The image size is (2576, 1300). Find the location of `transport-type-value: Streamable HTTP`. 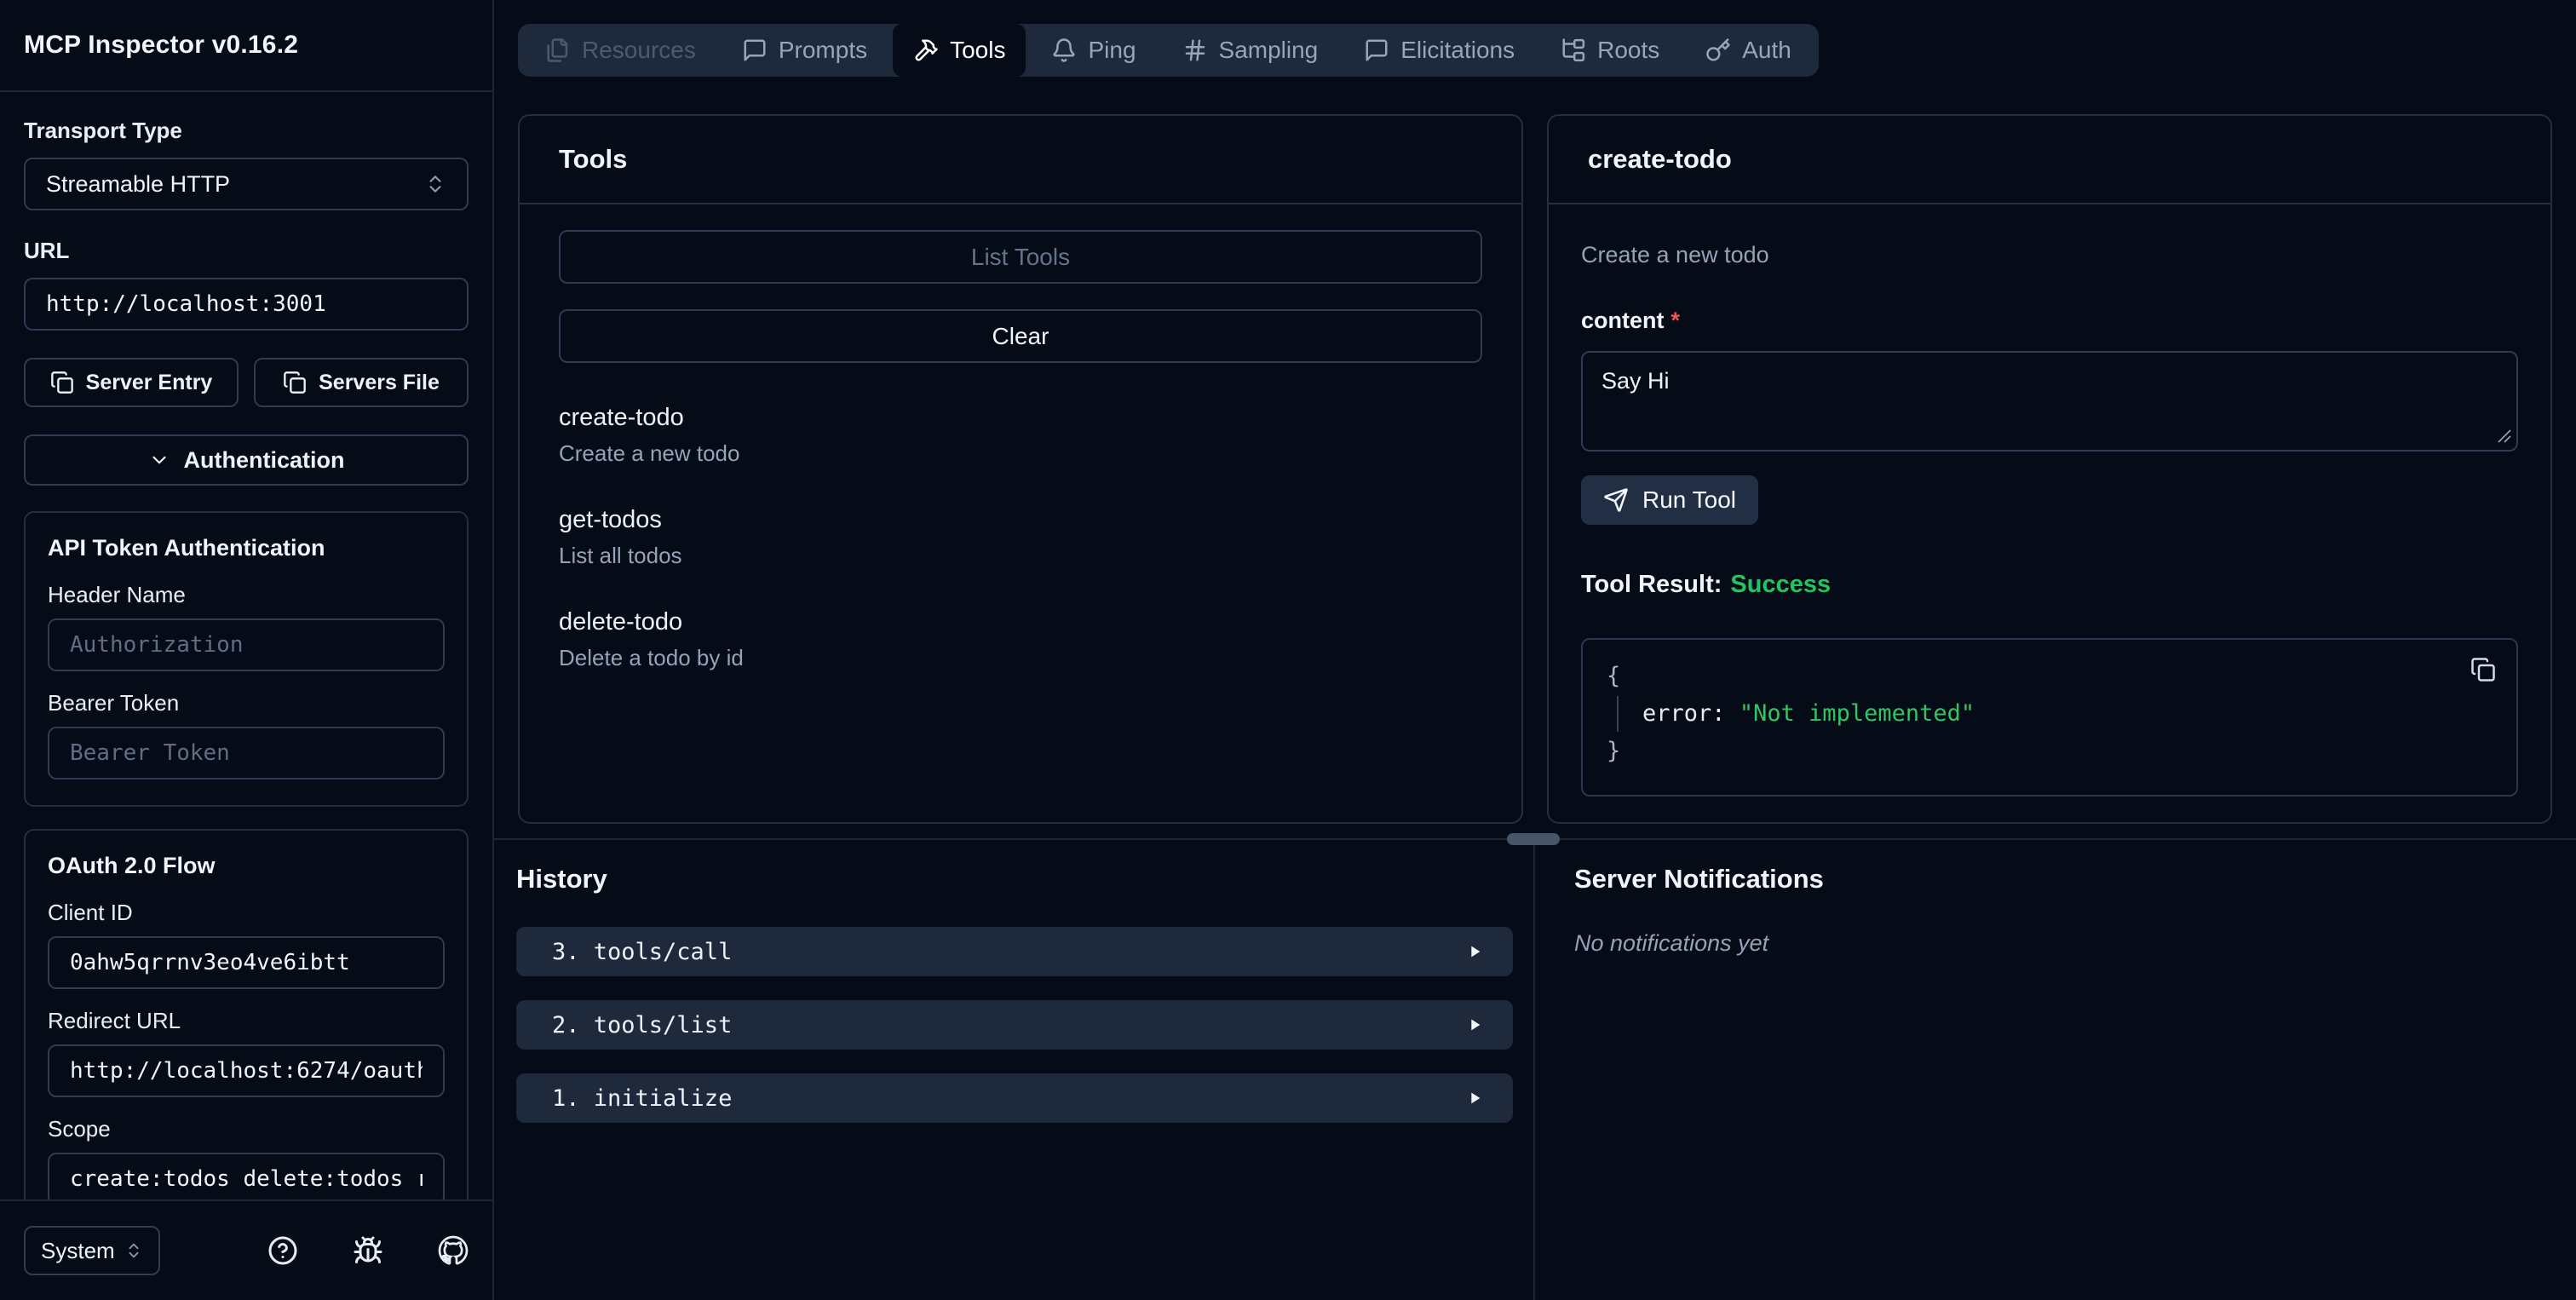

transport-type-value: Streamable HTTP is located at coordinates (139, 183).